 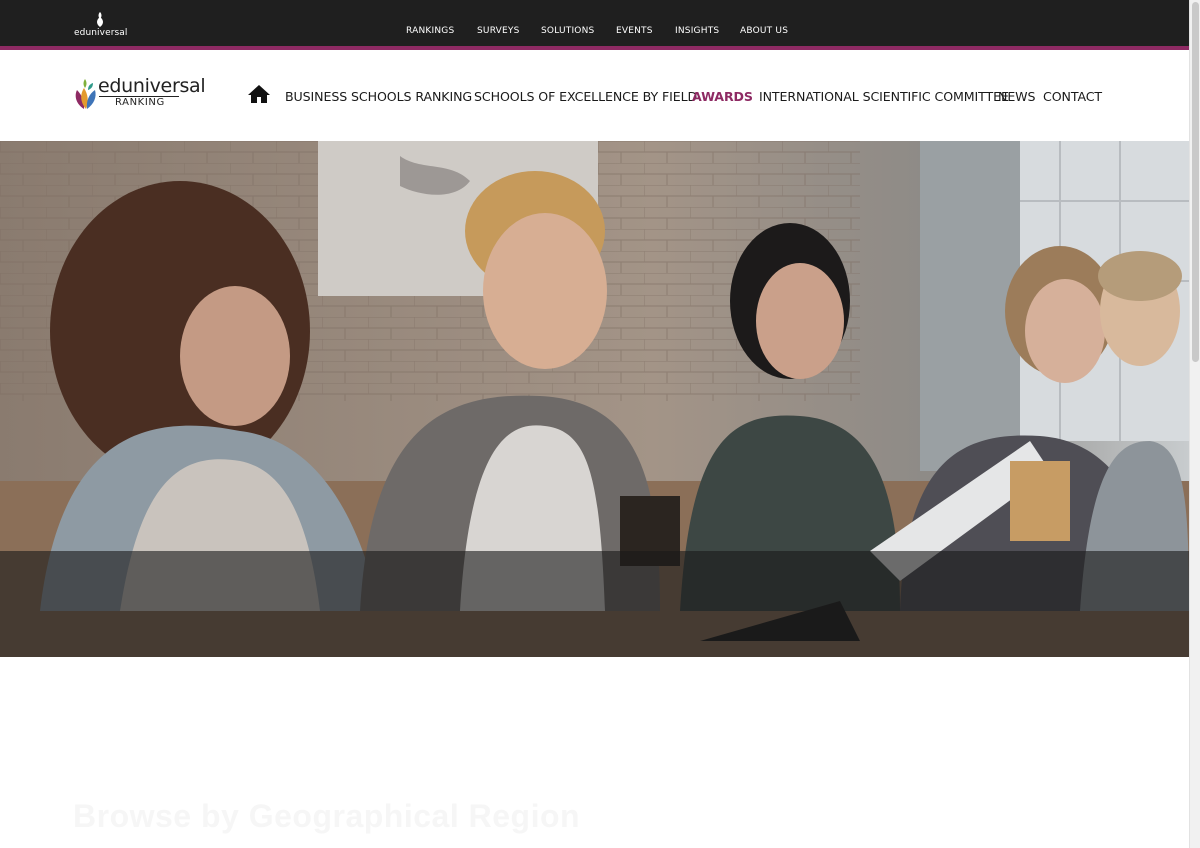 I want to click on page-scrollbar, so click(x=1194, y=424).